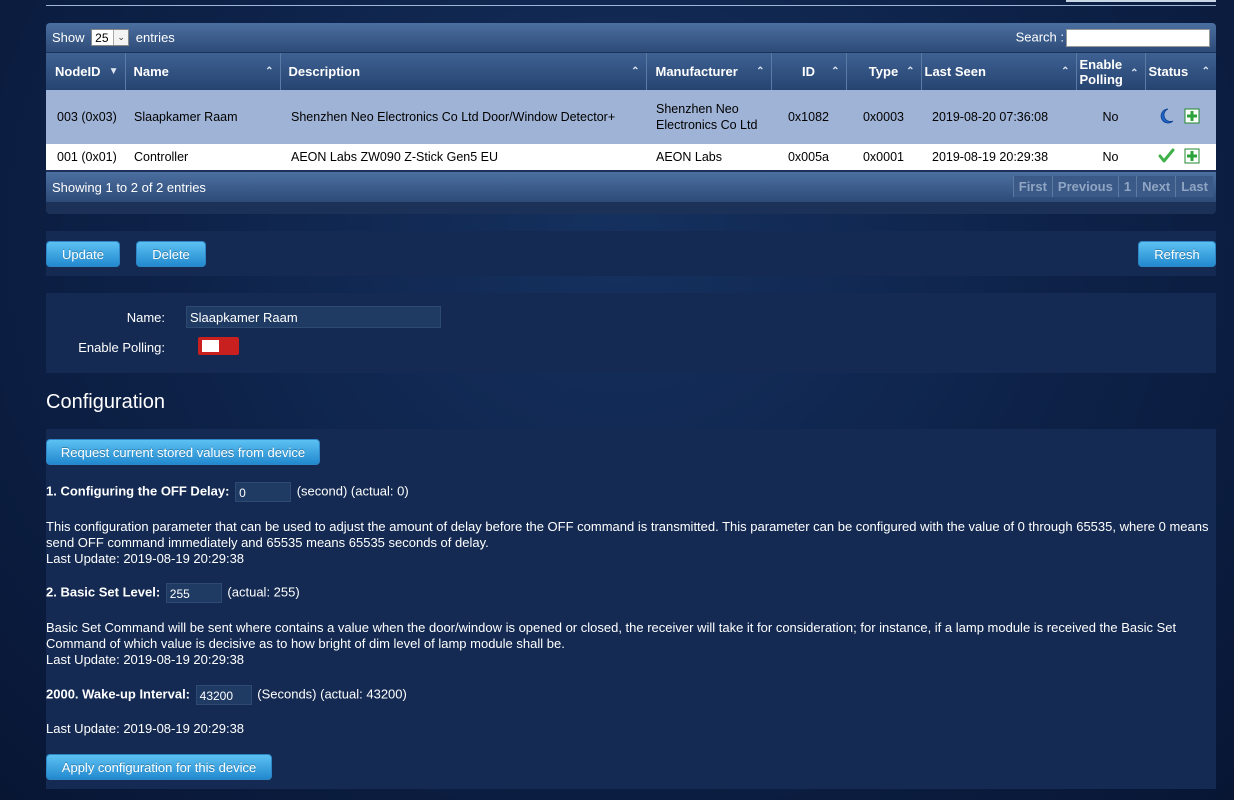 The image size is (1234, 800). What do you see at coordinates (708, 157) in the screenshot?
I see `cell-manufacturer: AEON Labs` at bounding box center [708, 157].